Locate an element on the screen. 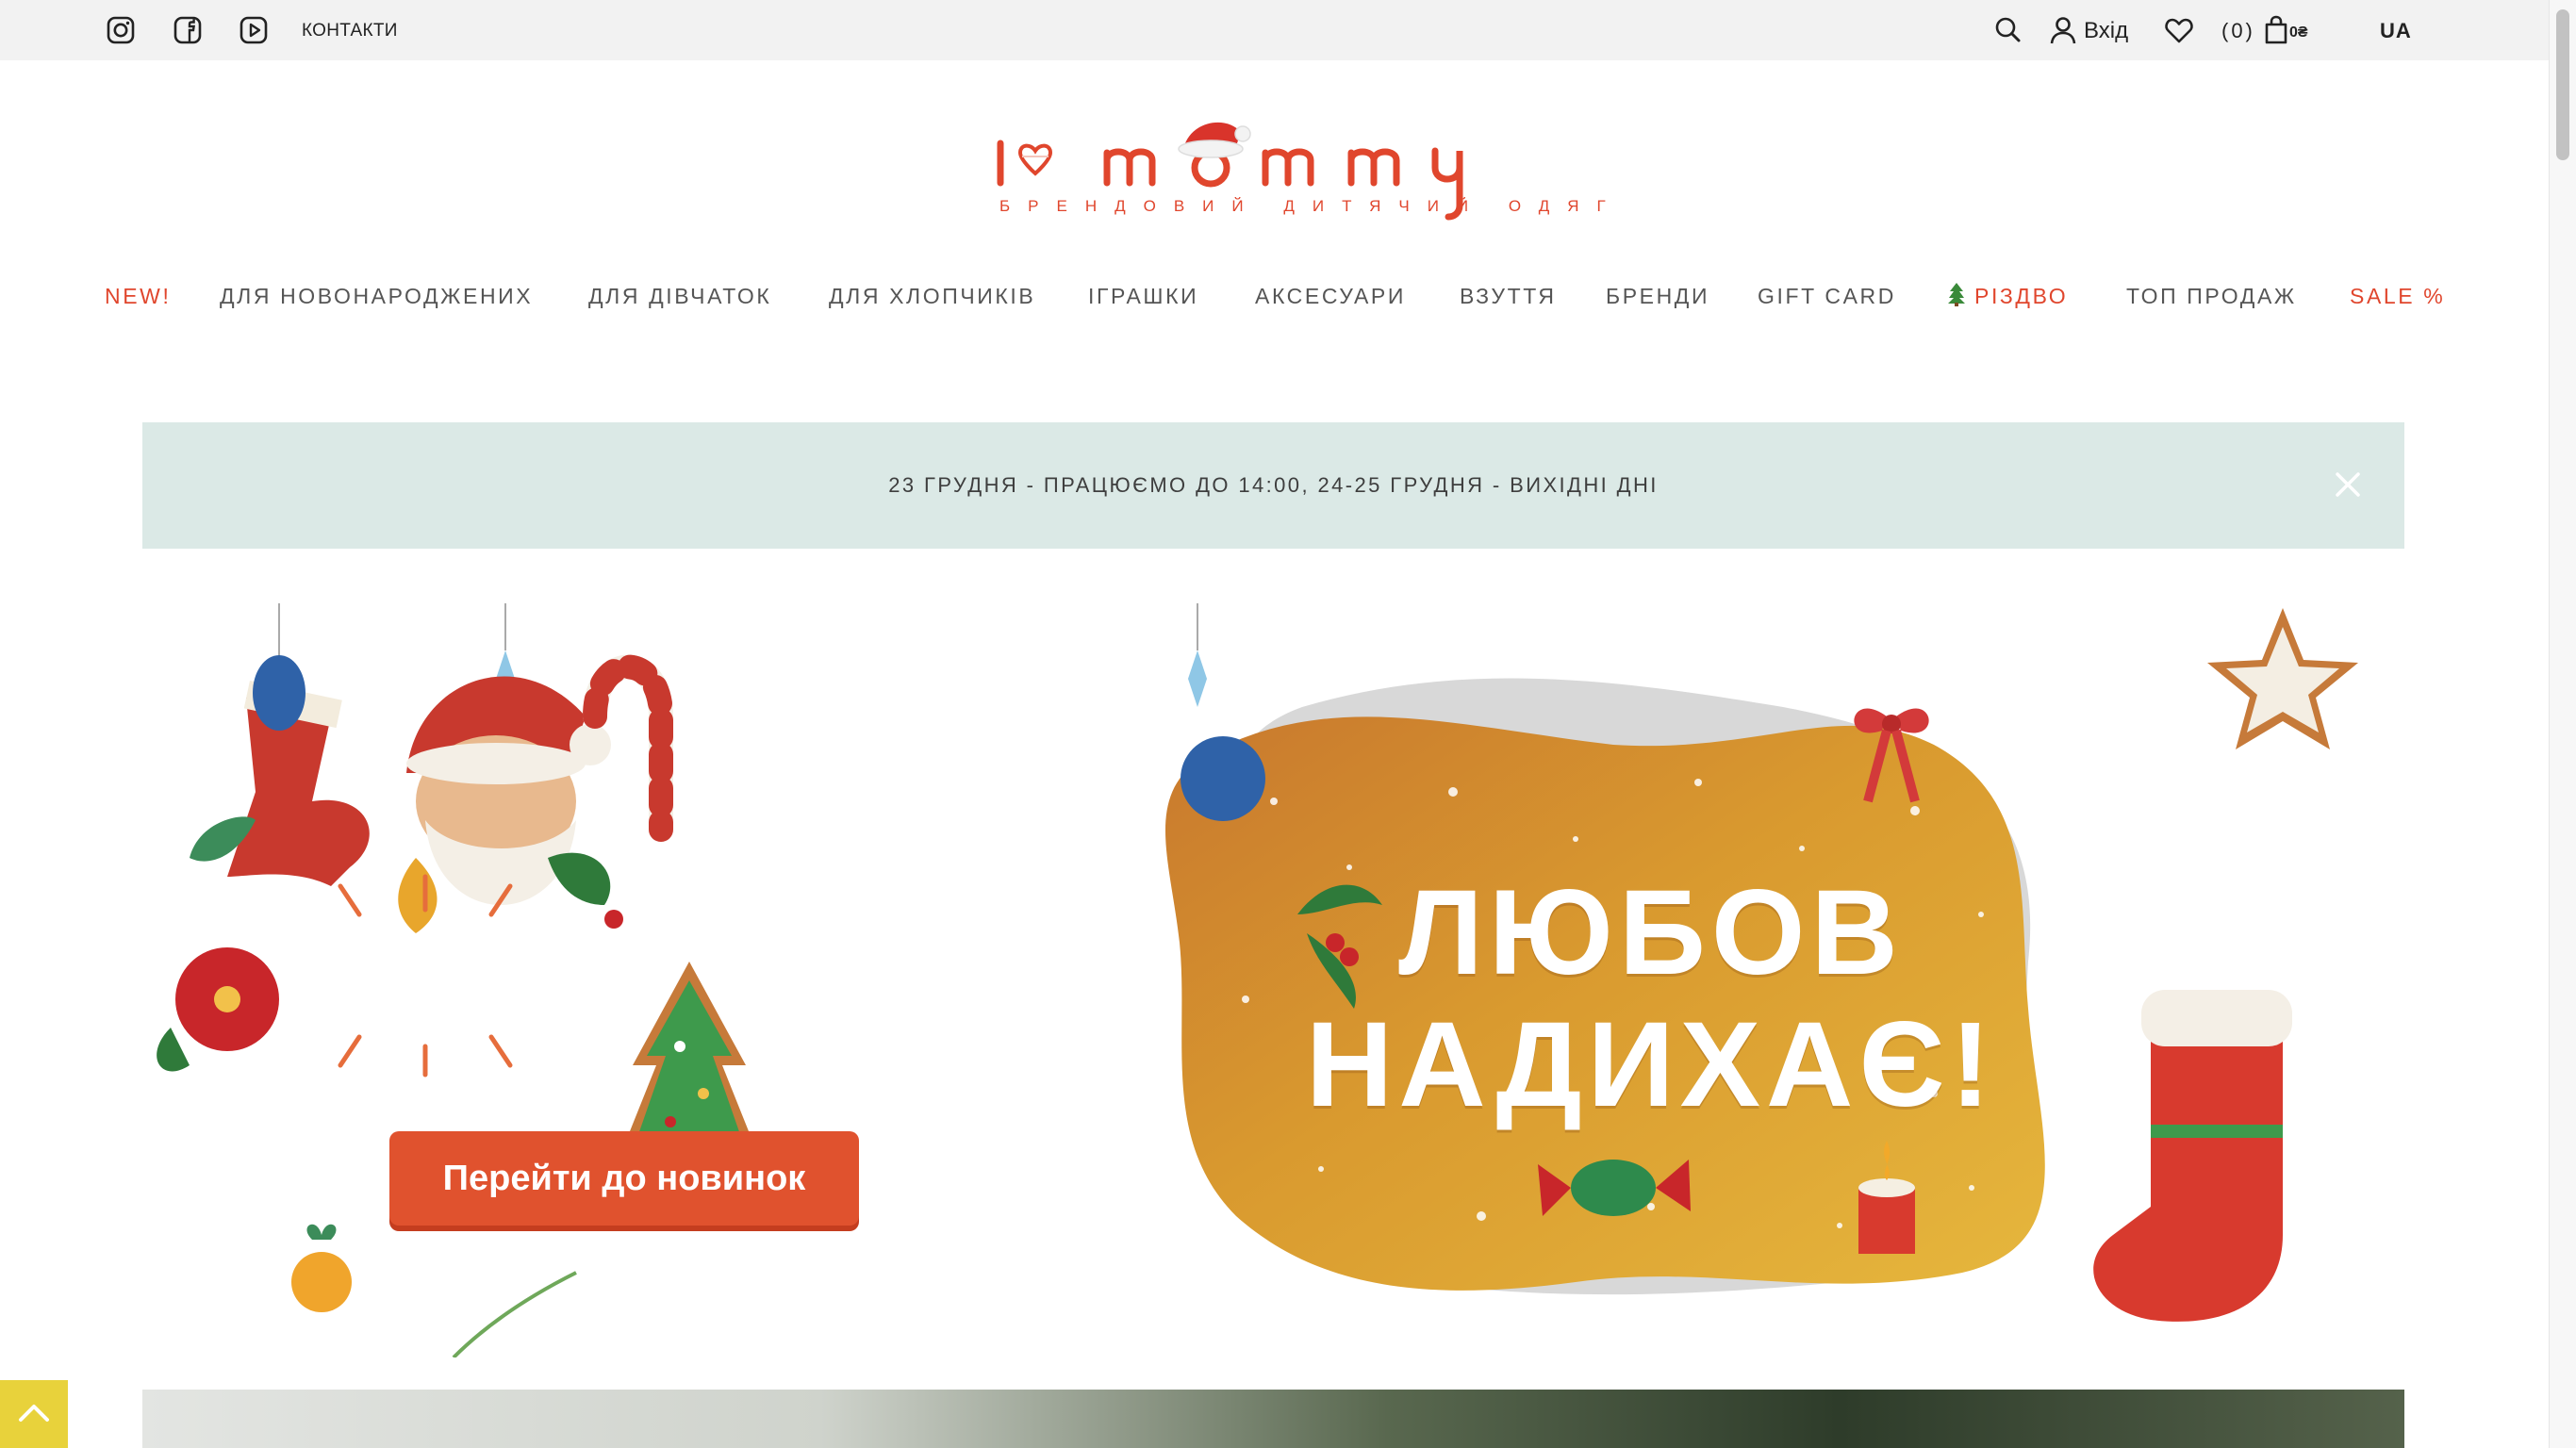 The image size is (2576, 1448). facebook-icon is located at coordinates (188, 30).